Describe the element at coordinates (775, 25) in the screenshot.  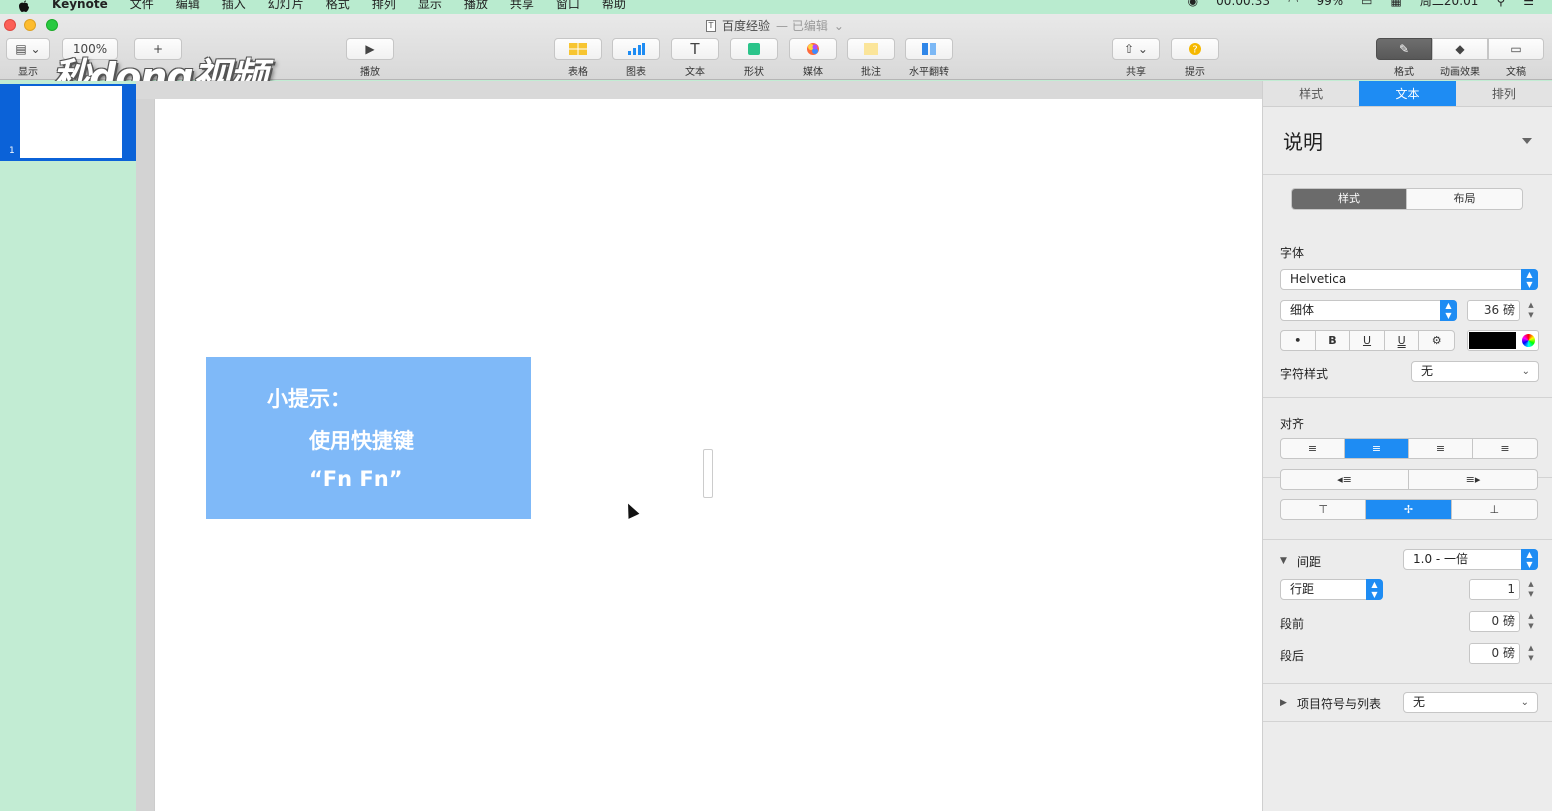
I see `document-title: T 百度经验 — 已编辑 ⌄` at that location.